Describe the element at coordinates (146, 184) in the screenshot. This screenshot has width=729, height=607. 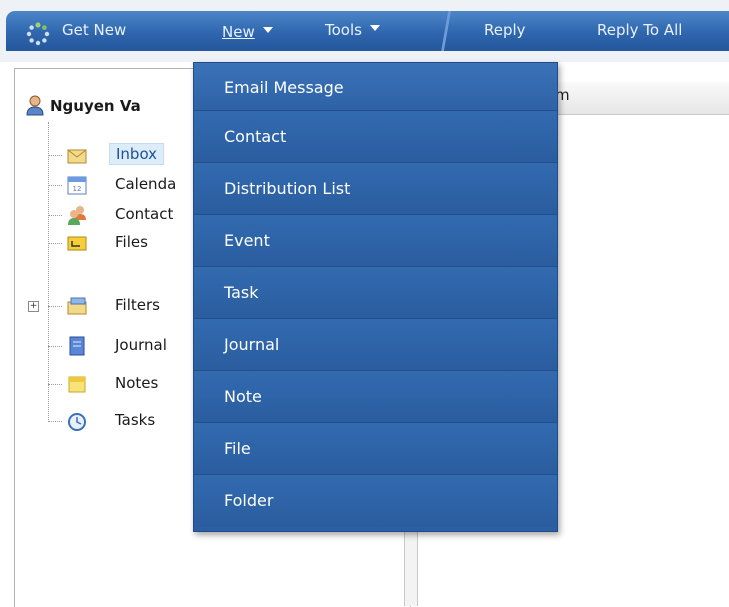
I see `tree-item-label: Calenda` at that location.